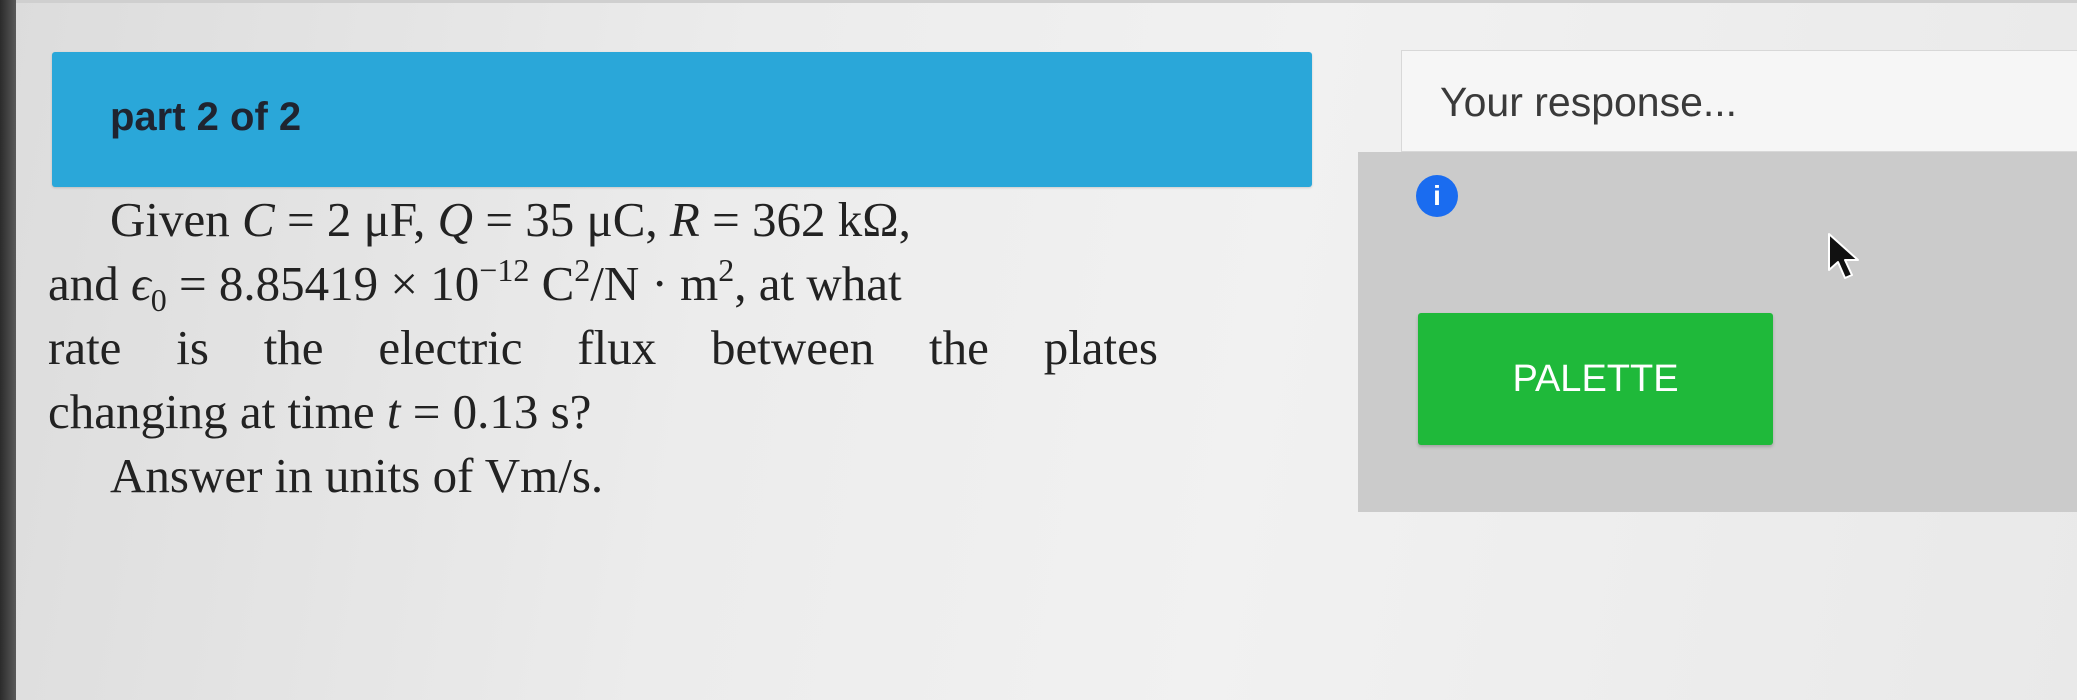 The image size is (2077, 700). I want to click on answer-units-line: Answer in units of Vm/s., so click(357, 475).